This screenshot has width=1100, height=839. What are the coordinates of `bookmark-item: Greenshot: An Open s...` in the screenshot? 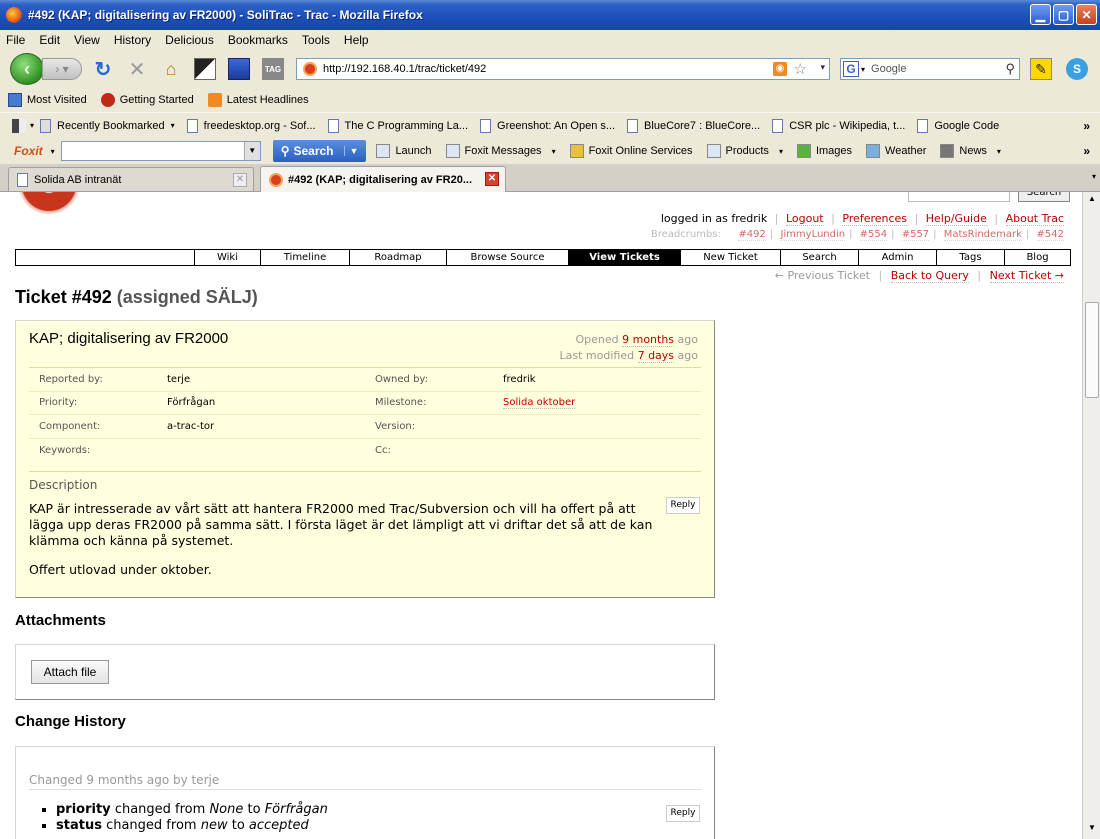 It's located at (547, 125).